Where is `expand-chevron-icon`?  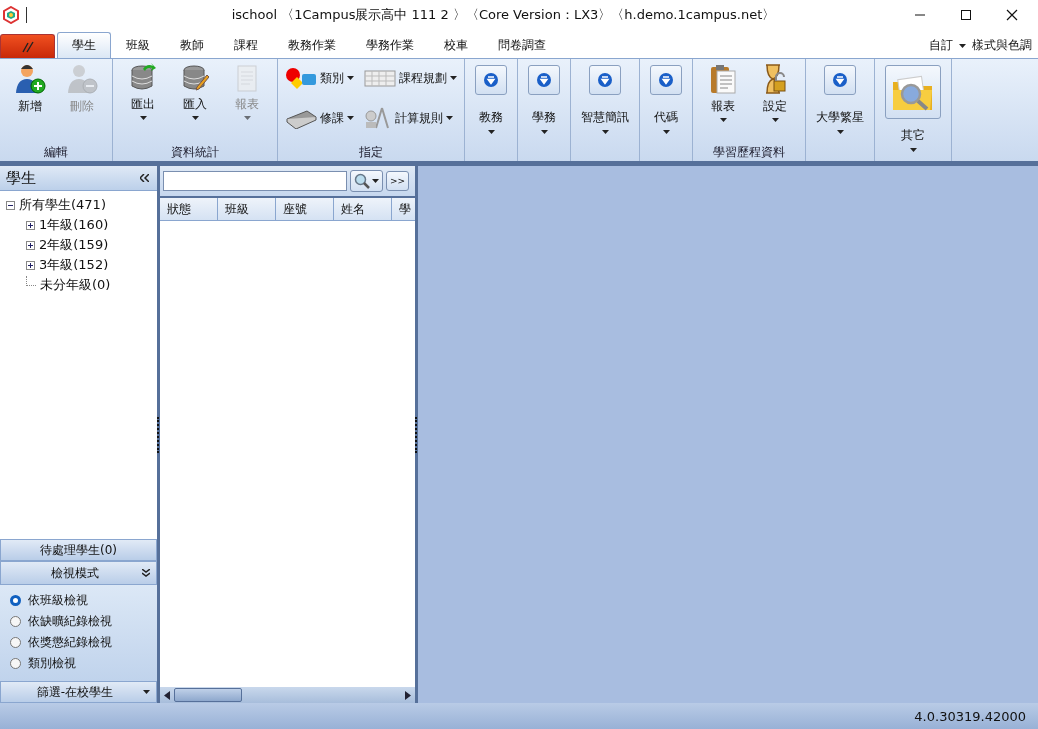 expand-chevron-icon is located at coordinates (146, 573).